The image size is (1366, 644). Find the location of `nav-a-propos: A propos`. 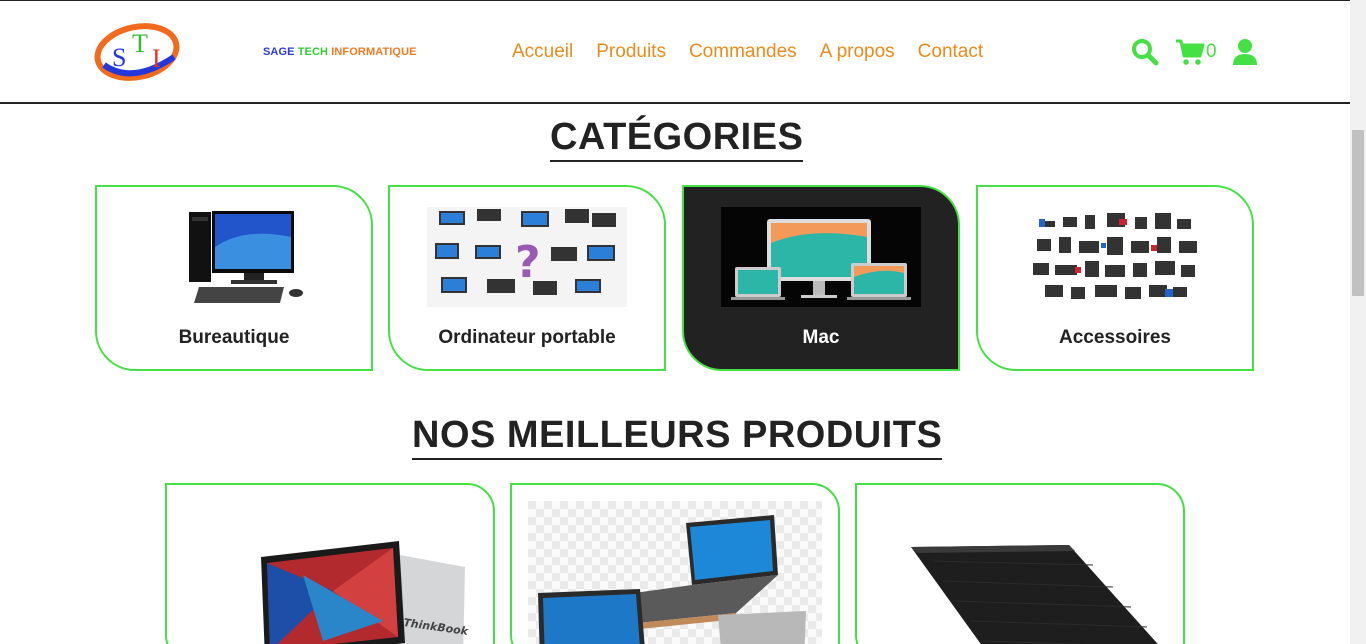

nav-a-propos: A propos is located at coordinates (857, 52).